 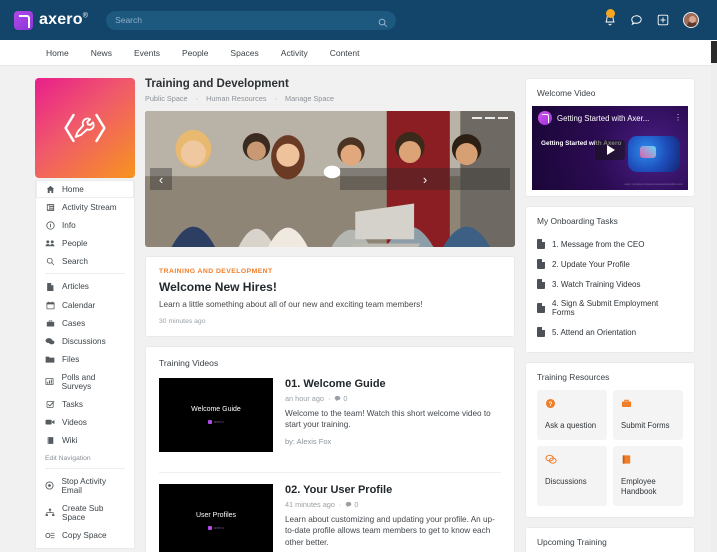 I want to click on search-input, so click(x=251, y=20).